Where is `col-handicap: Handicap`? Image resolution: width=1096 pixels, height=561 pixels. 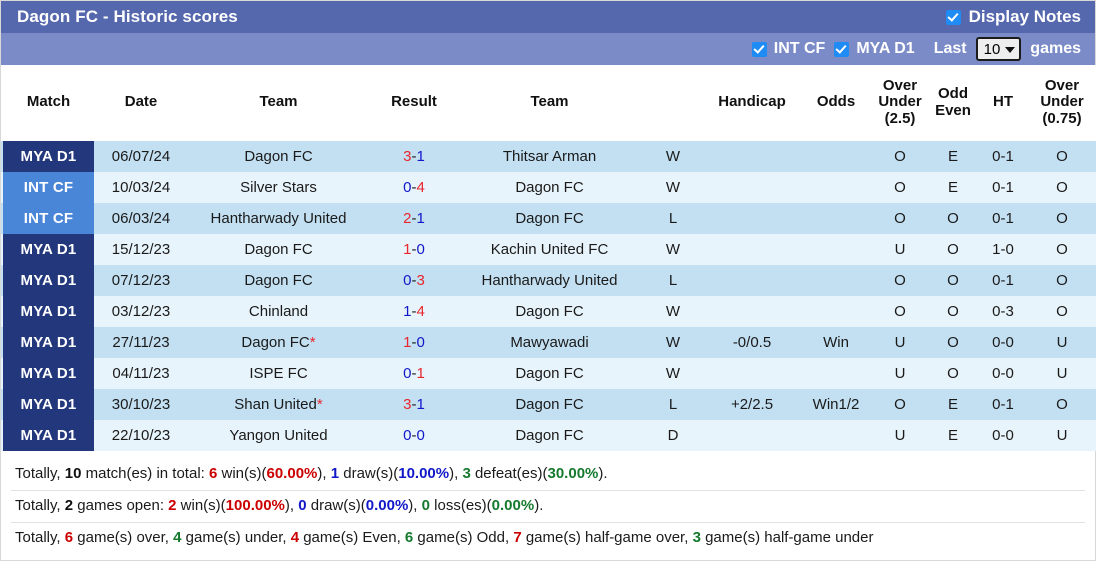 col-handicap: Handicap is located at coordinates (752, 102).